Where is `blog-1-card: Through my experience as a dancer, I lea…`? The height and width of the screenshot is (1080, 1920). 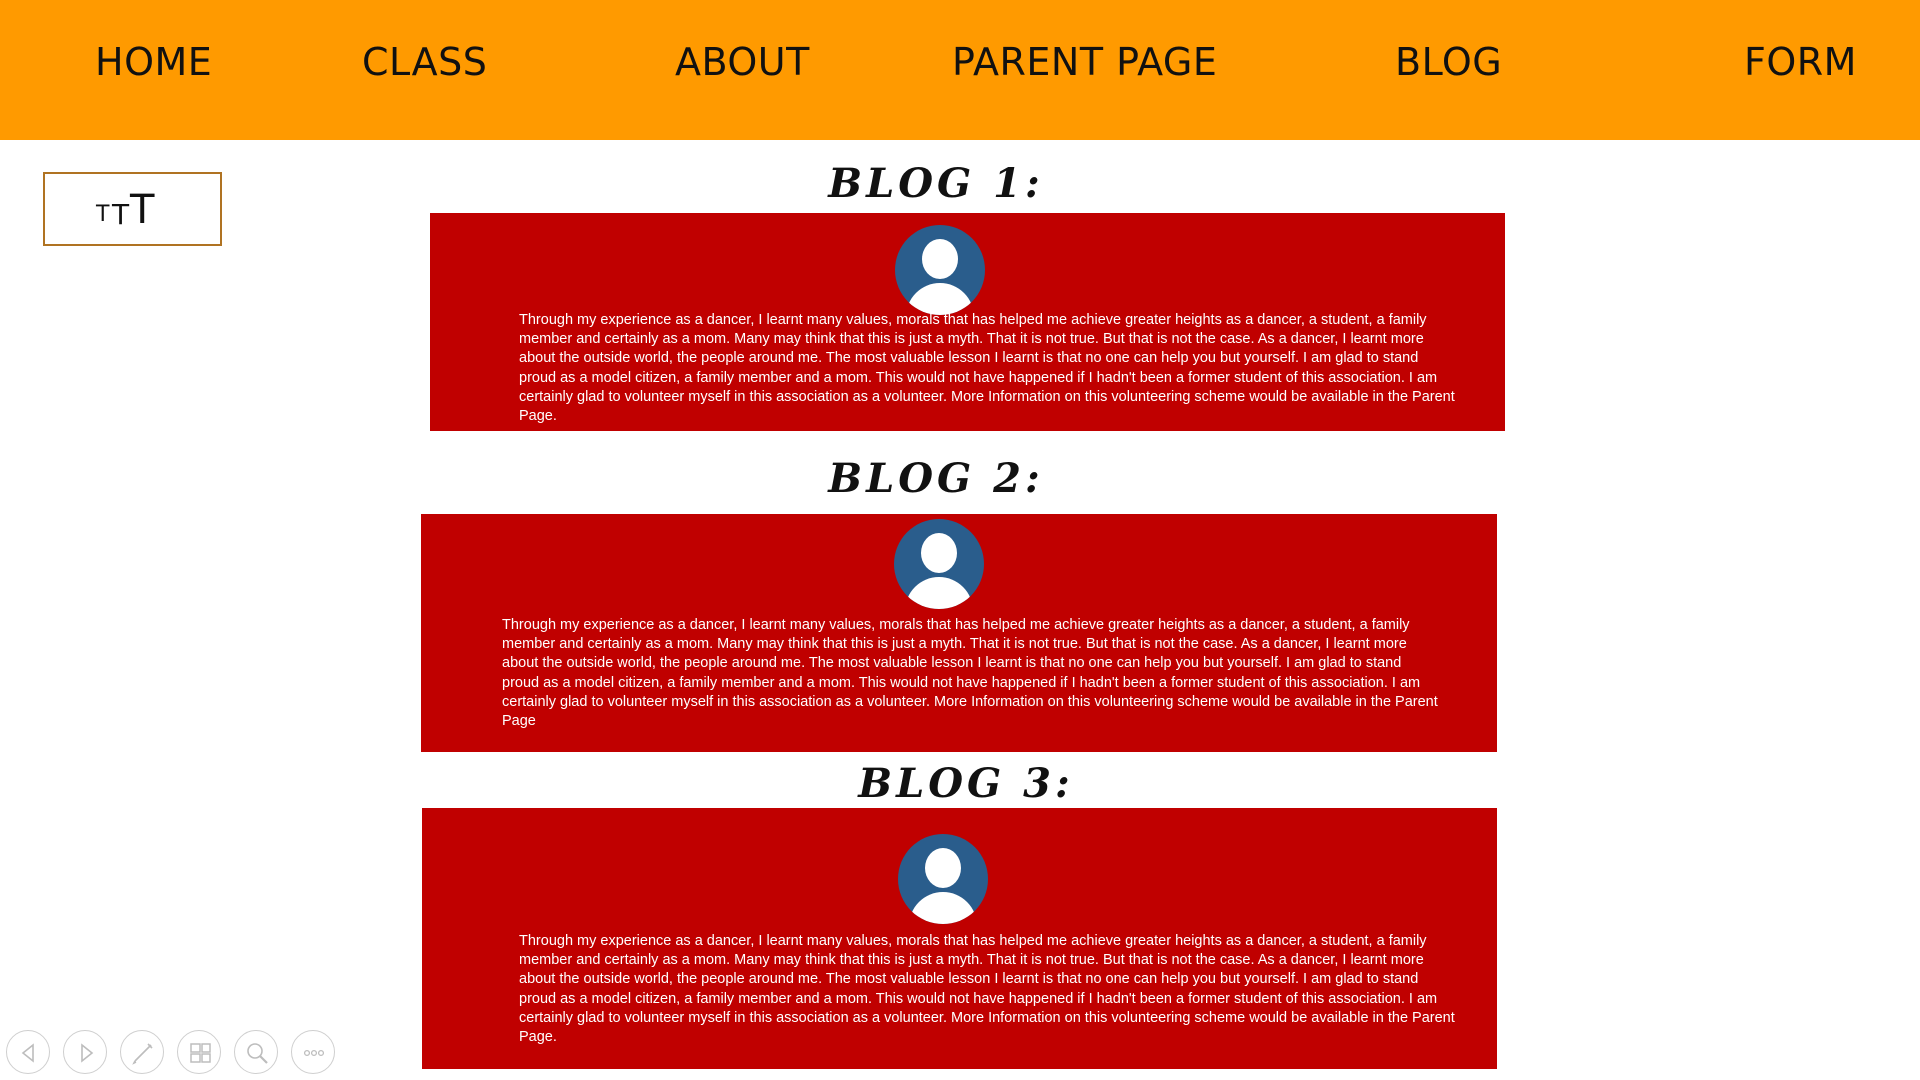
blog-1-card: Through my experience as a dancer, I lea… is located at coordinates (967, 322).